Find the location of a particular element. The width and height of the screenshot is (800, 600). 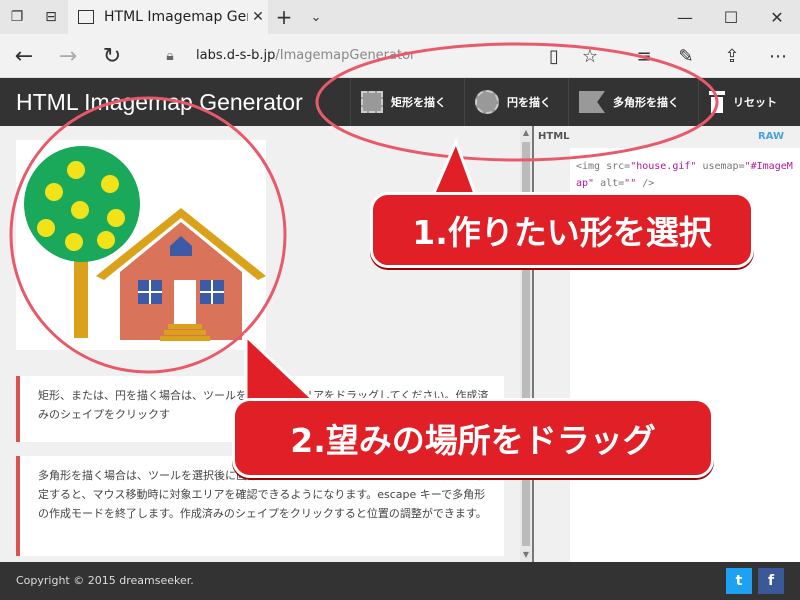

rect-tool-button: 矩形を描く is located at coordinates (407, 102).